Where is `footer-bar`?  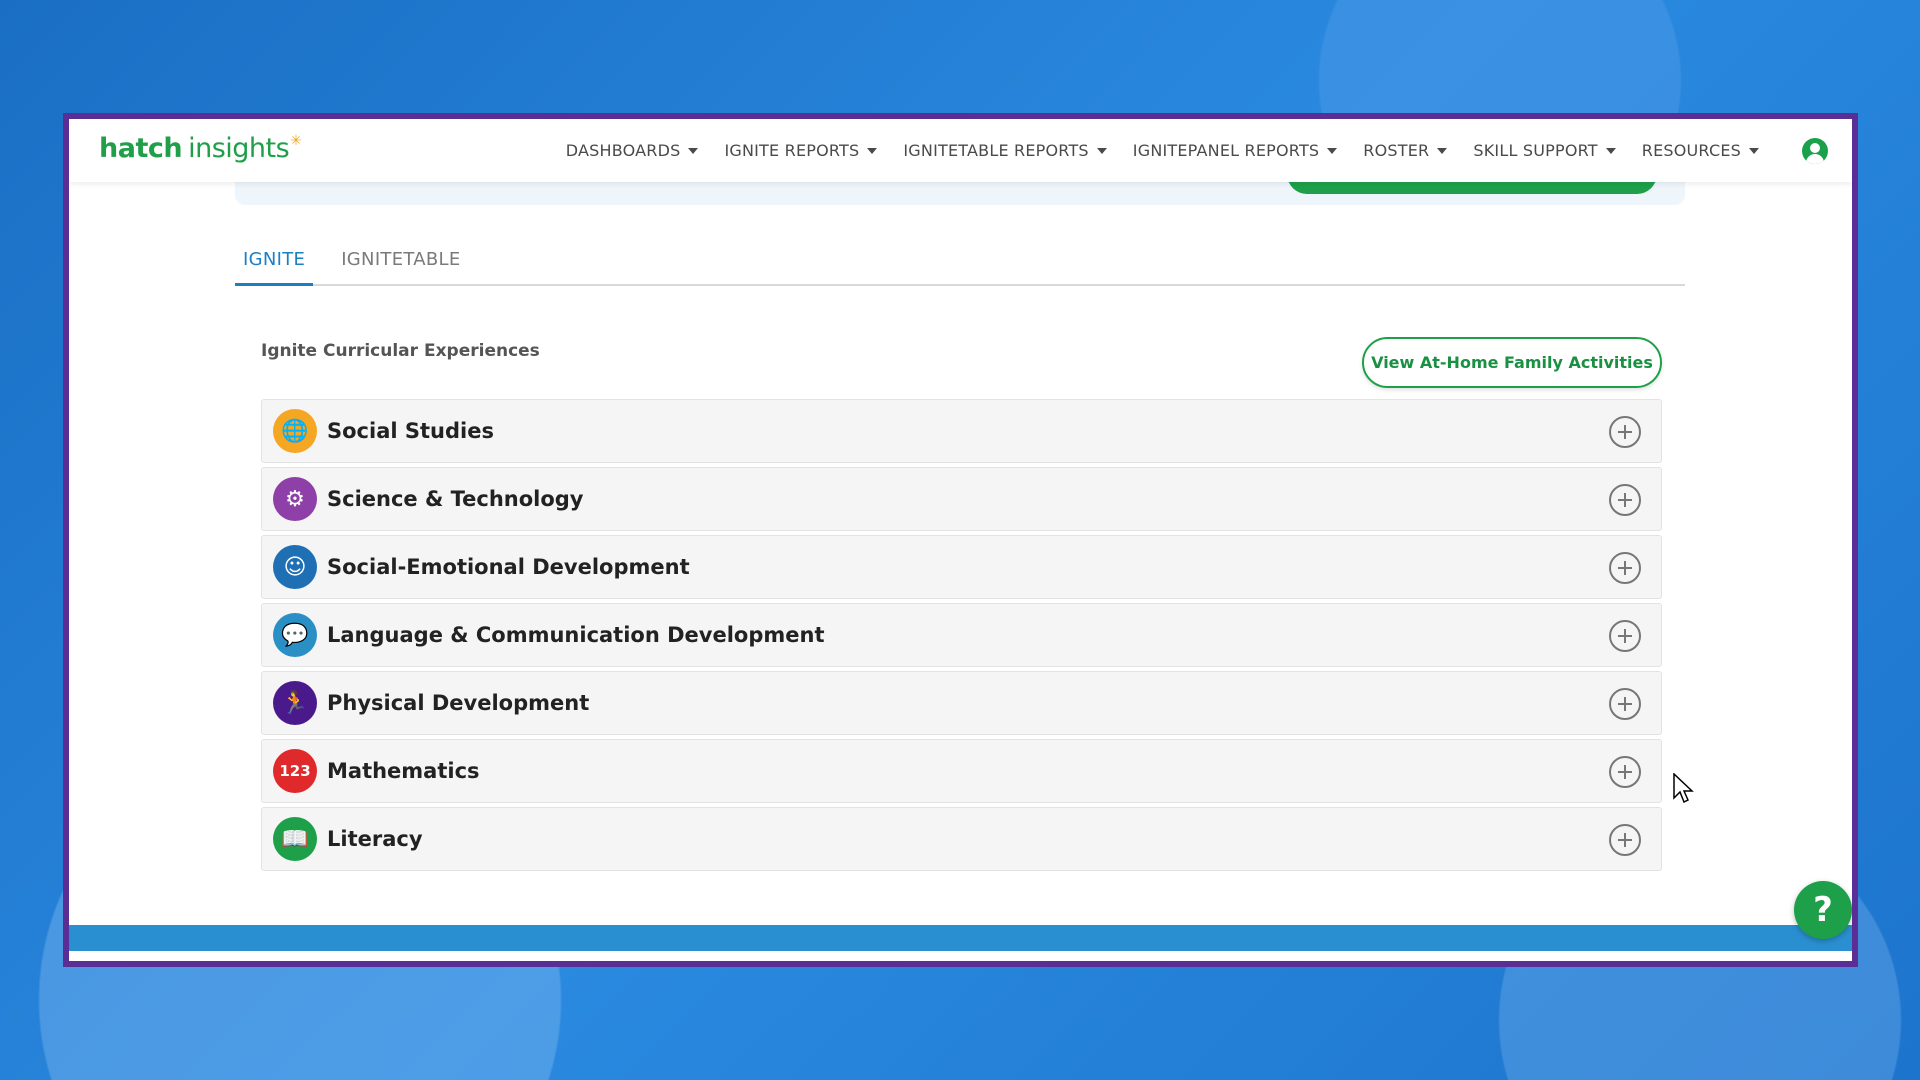 footer-bar is located at coordinates (960, 938).